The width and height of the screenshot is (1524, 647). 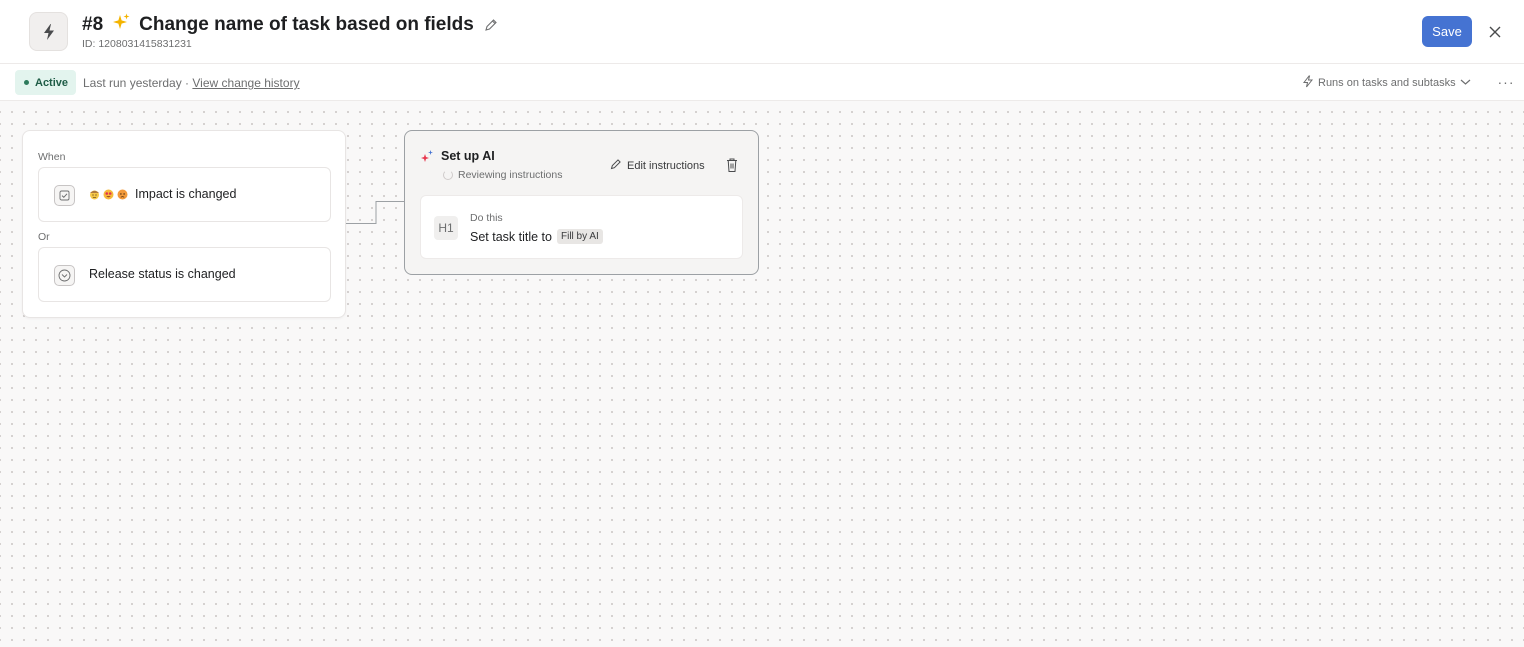 I want to click on ai-sparkle-icon, so click(x=427, y=159).